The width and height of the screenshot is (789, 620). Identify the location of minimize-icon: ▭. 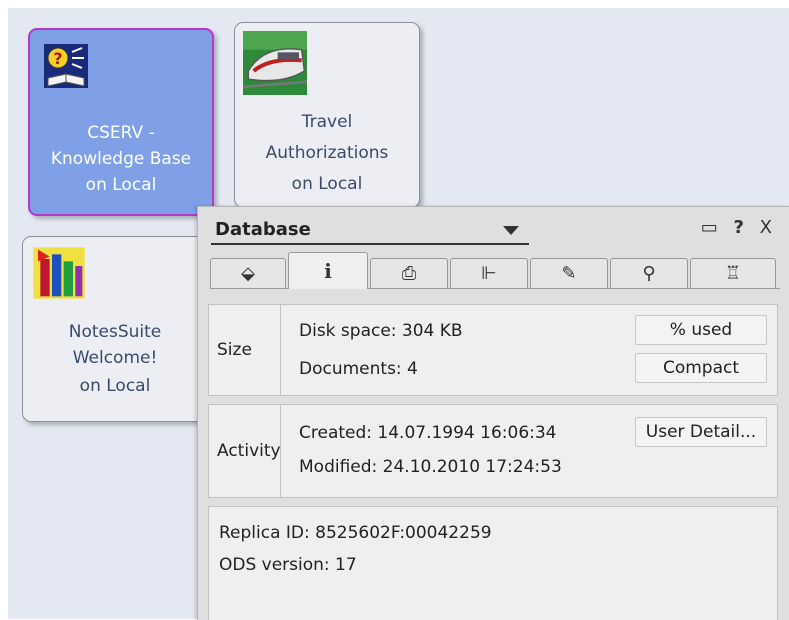
(709, 227).